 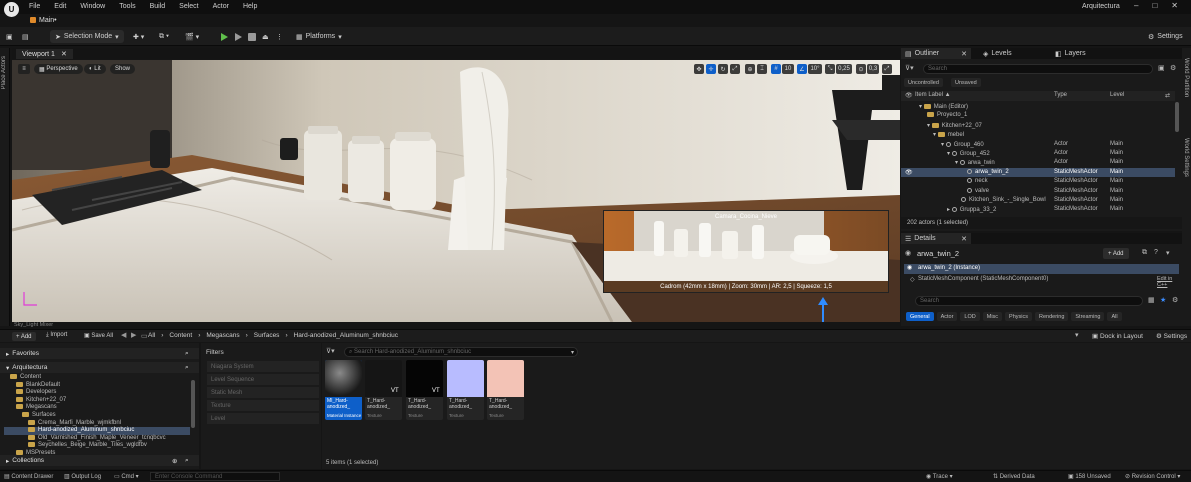 What do you see at coordinates (263, 405) in the screenshot?
I see `filter-texture: Texture` at bounding box center [263, 405].